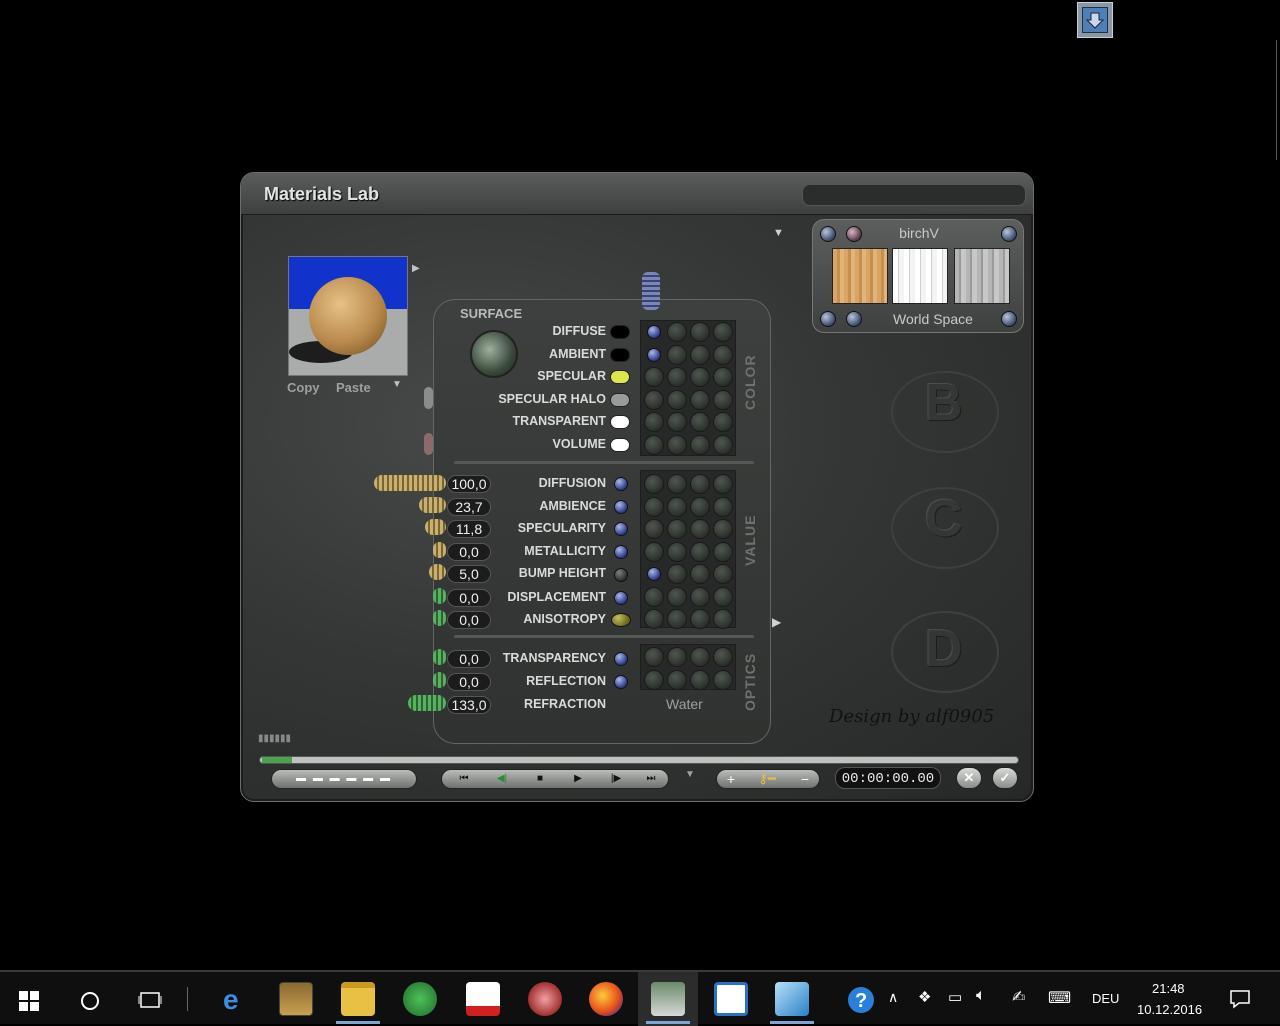 The width and height of the screenshot is (1280, 1026). I want to click on texture-space-menu-icon, so click(1009, 319).